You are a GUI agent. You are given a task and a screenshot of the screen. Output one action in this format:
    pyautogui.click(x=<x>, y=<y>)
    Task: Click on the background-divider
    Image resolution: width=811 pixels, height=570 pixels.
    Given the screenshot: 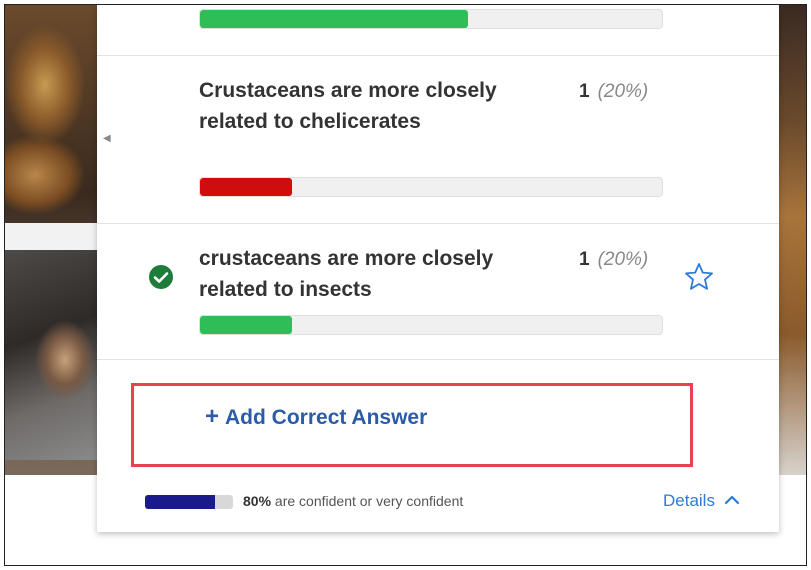 What is the action you would take?
    pyautogui.click(x=53, y=237)
    